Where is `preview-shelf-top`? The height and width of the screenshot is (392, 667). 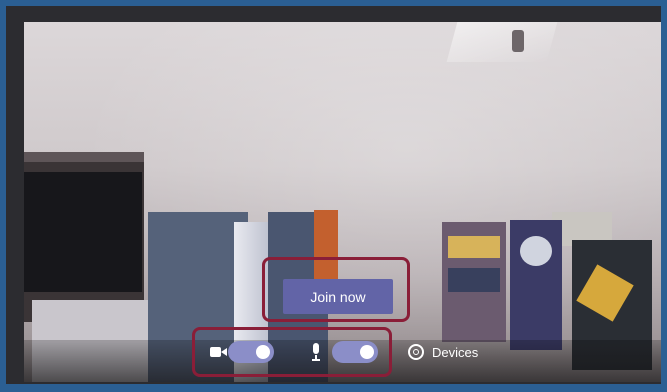 preview-shelf-top is located at coordinates (84, 157).